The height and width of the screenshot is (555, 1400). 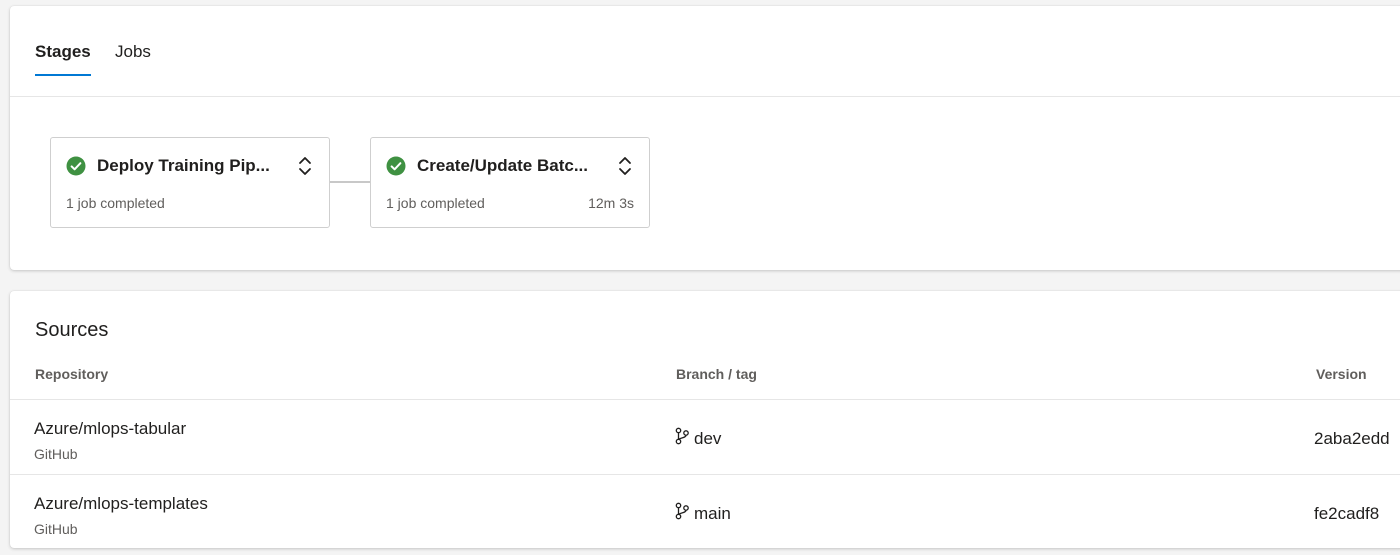 What do you see at coordinates (72, 330) in the screenshot?
I see `sources-title: Sources` at bounding box center [72, 330].